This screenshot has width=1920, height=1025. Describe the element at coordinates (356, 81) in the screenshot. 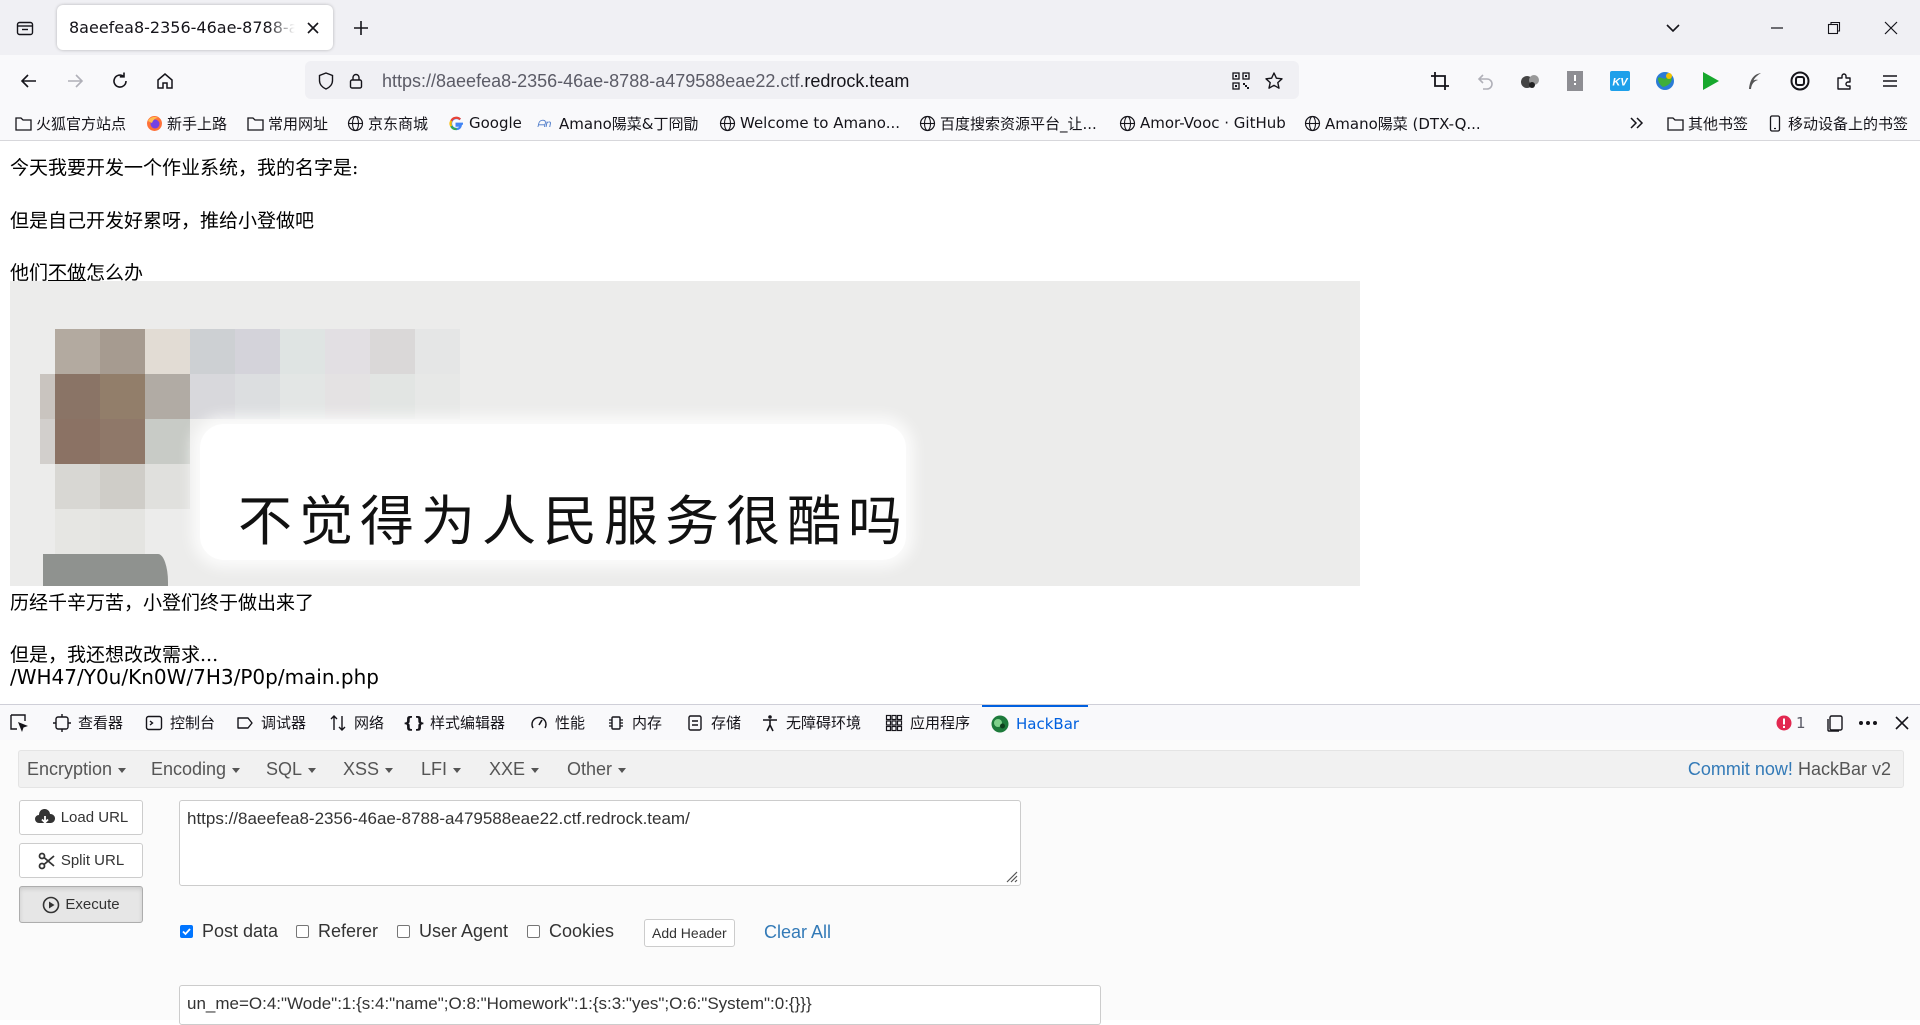

I see `site-info-button` at that location.